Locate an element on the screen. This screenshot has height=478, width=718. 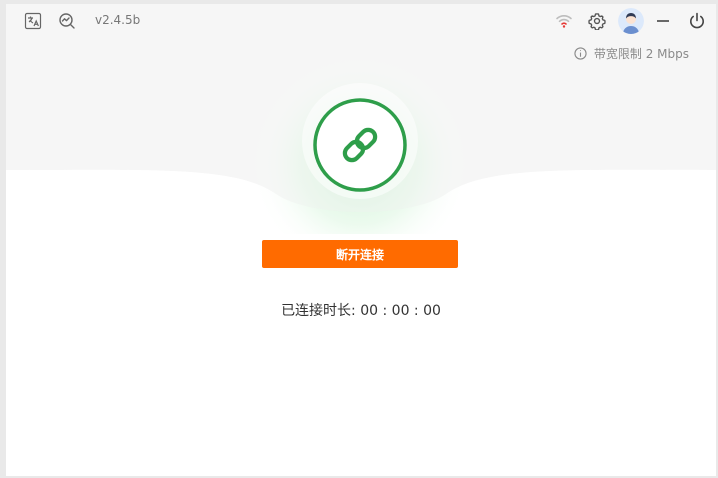
connection-status-indicator is located at coordinates (360, 145).